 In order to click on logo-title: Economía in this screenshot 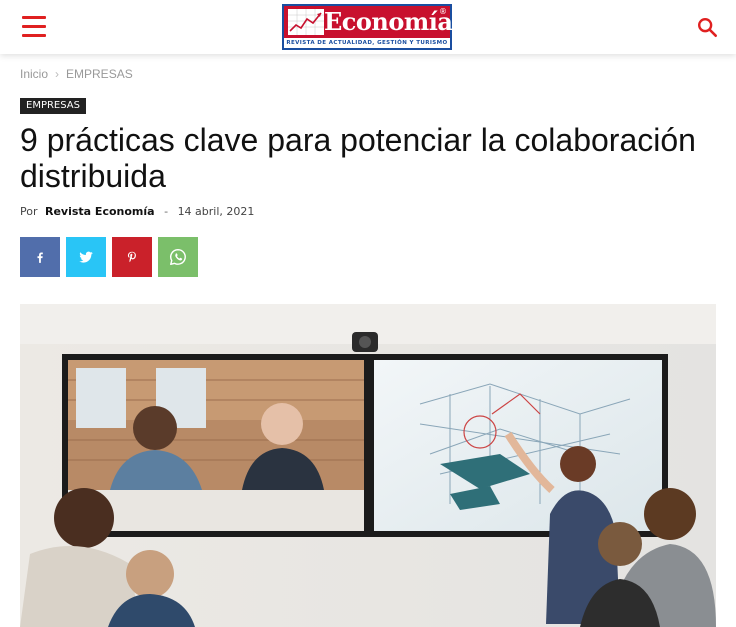, I will do `click(388, 21)`.